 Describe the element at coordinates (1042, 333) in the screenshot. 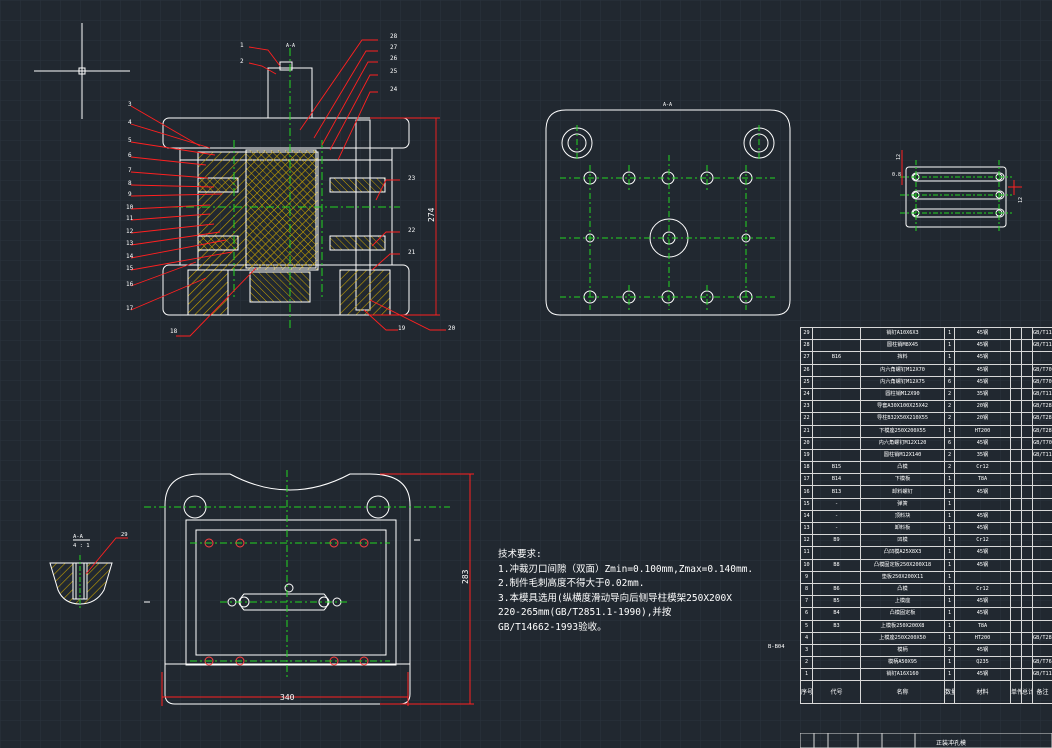

I see `bom-cell-note: GB/T119.1` at that location.